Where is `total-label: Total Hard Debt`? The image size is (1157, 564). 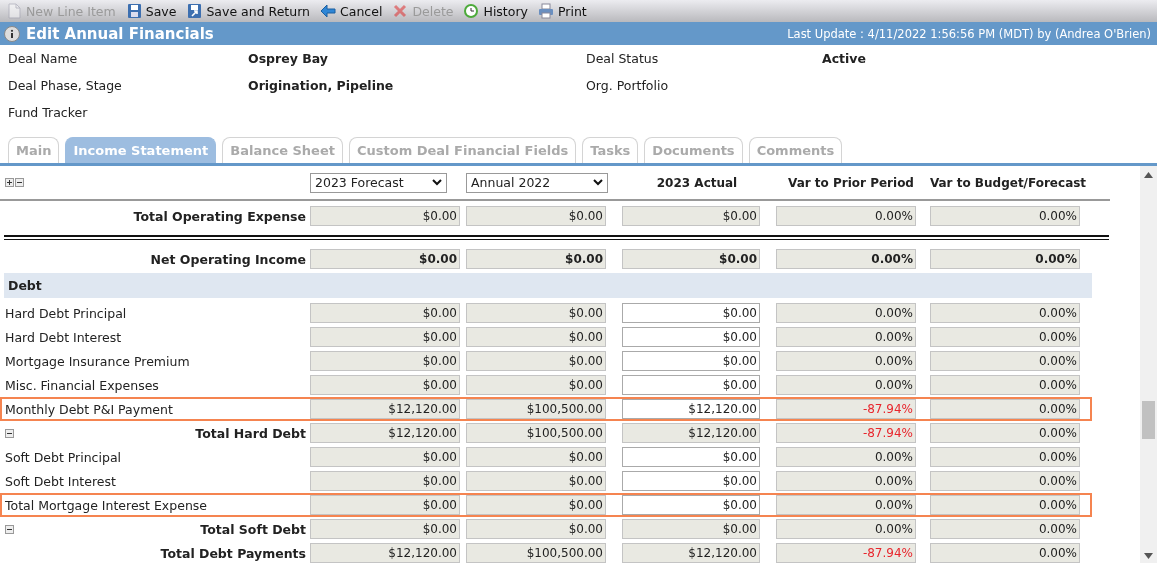
total-label: Total Hard Debt is located at coordinates (250, 433).